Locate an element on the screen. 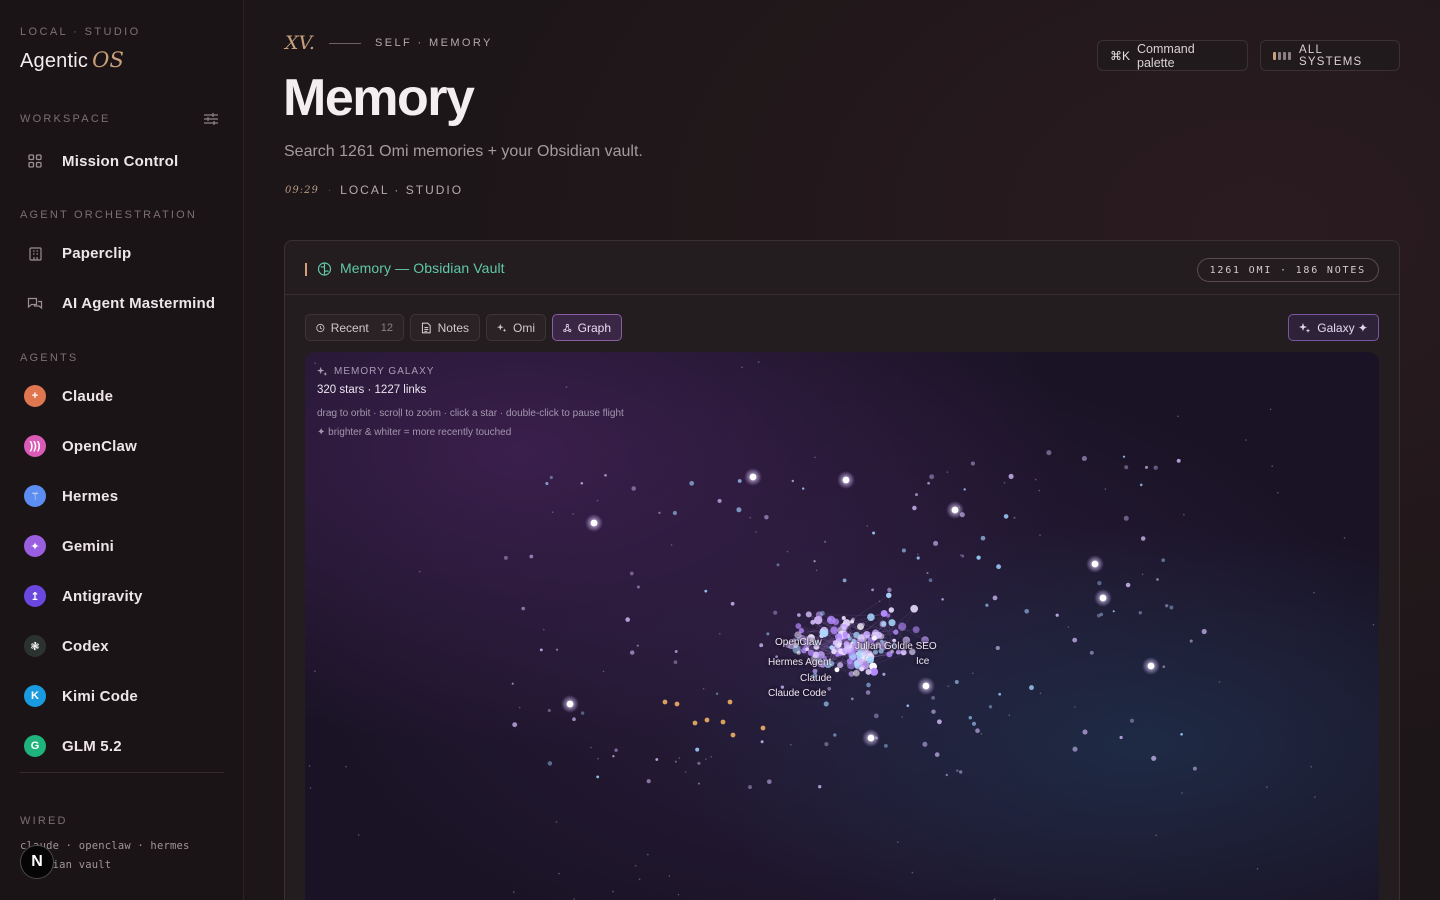 This screenshot has width=1440, height=900. panel-title: Memory — Obsidian Vault is located at coordinates (422, 268).